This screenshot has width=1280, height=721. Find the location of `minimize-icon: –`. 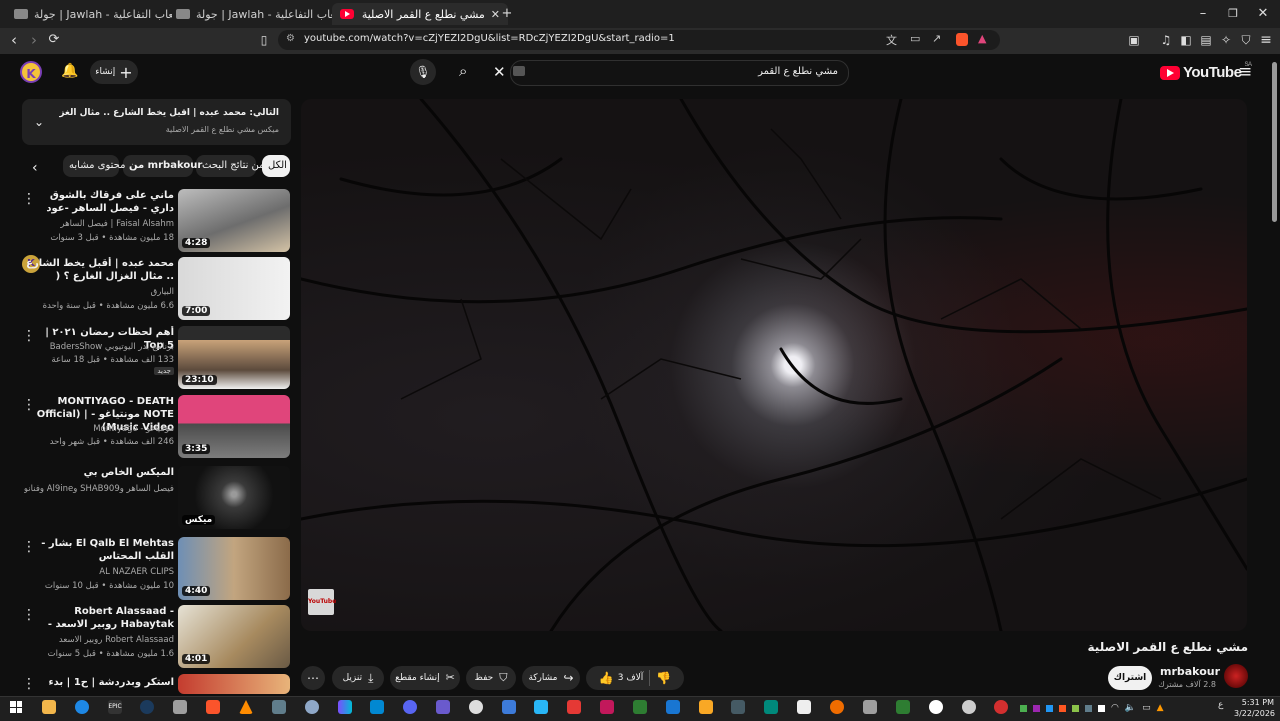

minimize-icon: – is located at coordinates (1203, 14).